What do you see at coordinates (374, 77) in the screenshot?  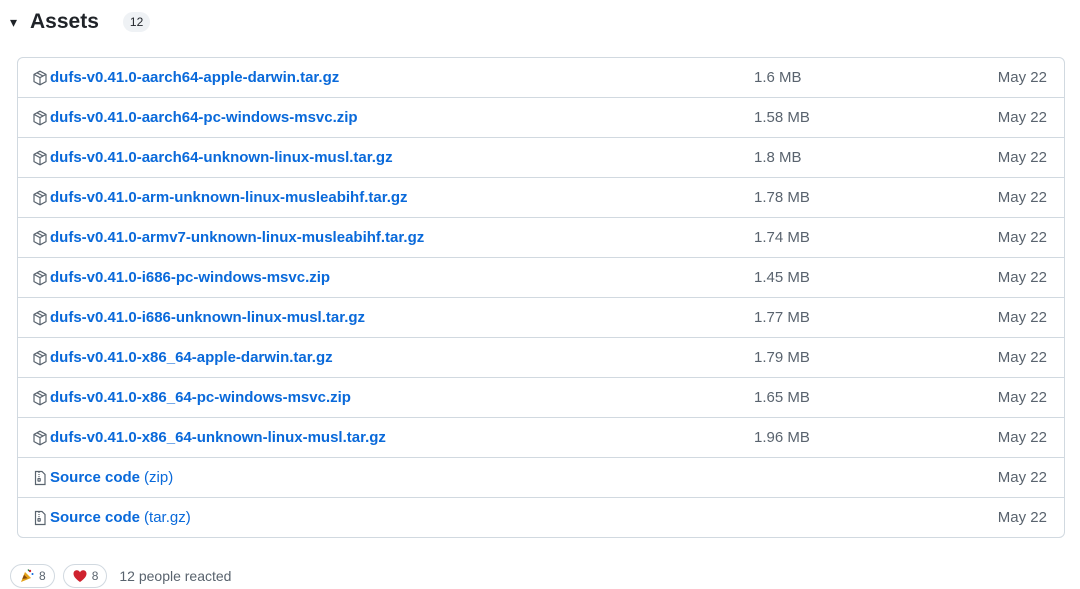 I see `asset-name-cell: dufs-v0.41.0-aarch64-apple-darwin.tar.gz` at bounding box center [374, 77].